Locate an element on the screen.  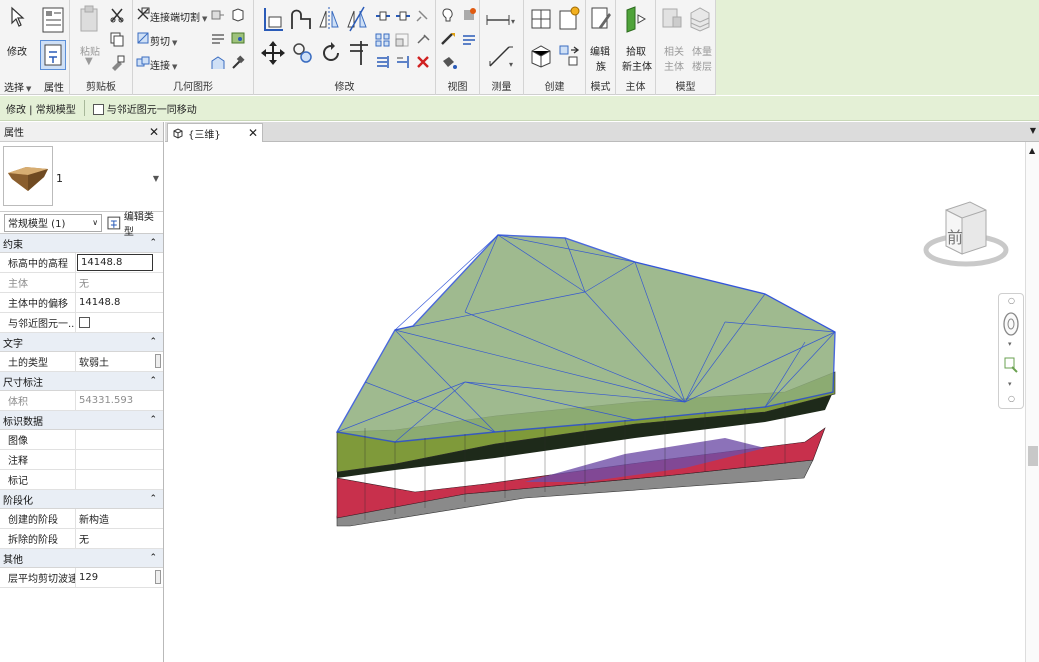
demolish-icon is located at coordinates (238, 15).